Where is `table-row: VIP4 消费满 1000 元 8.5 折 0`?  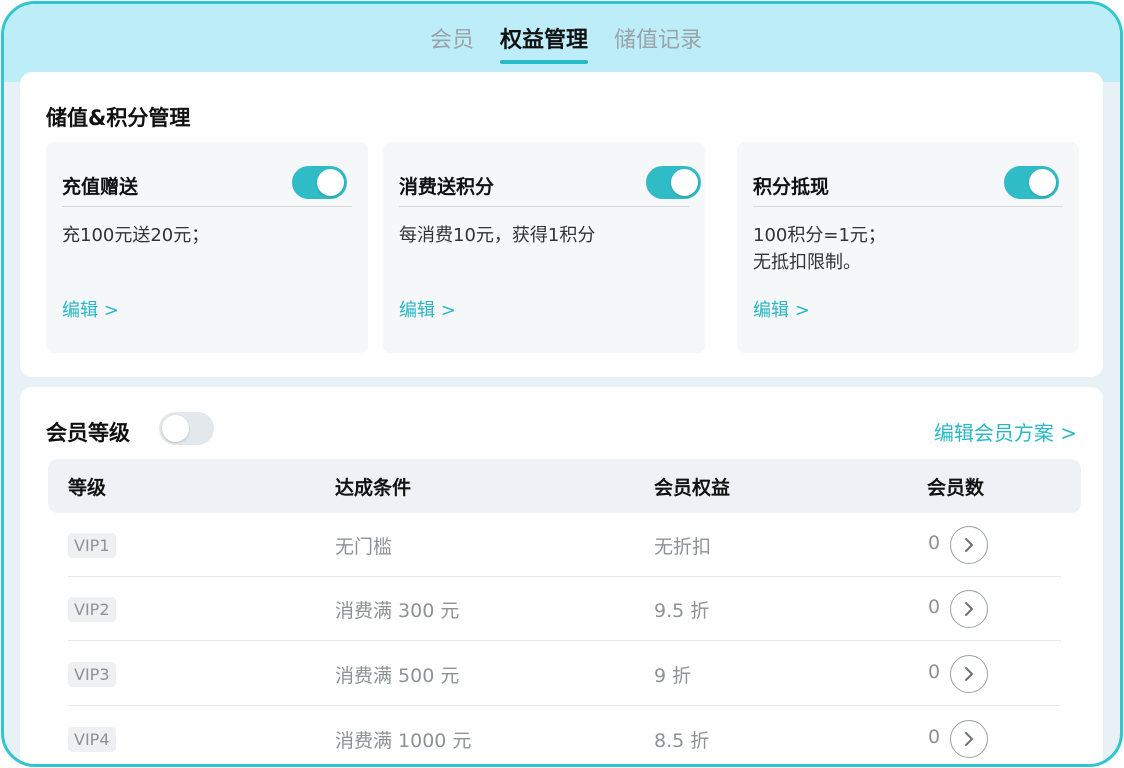
table-row: VIP4 消费满 1000 元 8.5 折 0 is located at coordinates (564, 735).